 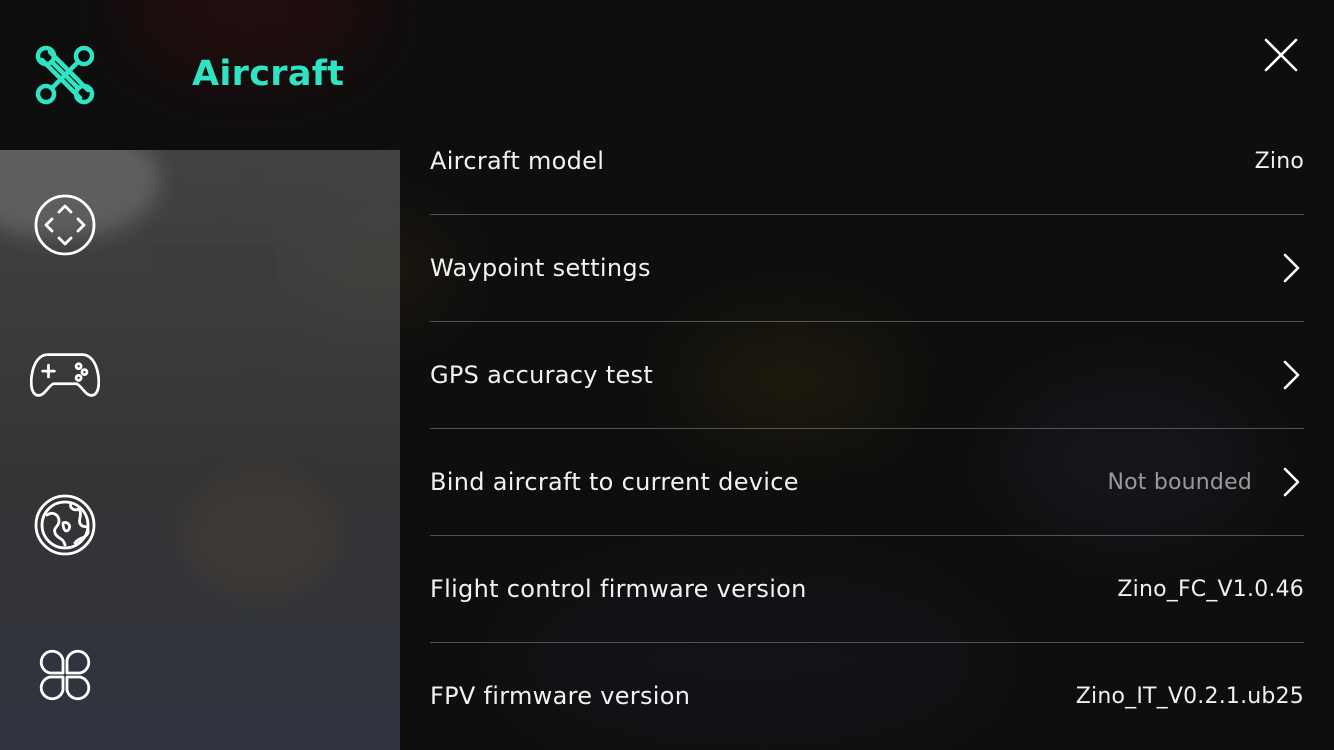 I want to click on bind-status: Not bounded, so click(x=1179, y=482).